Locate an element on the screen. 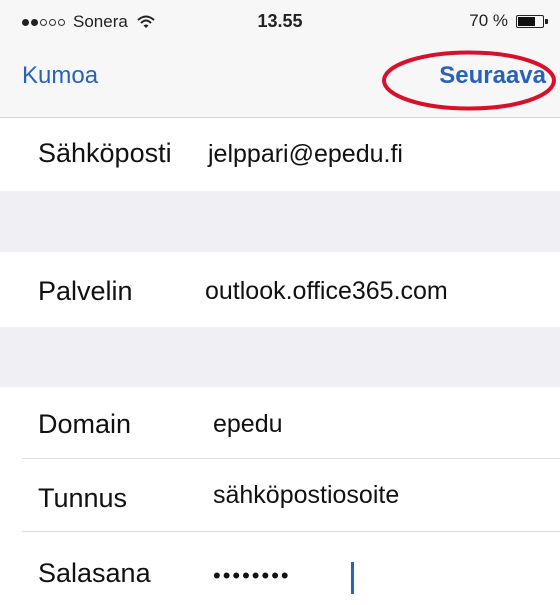  battery-icon is located at coordinates (532, 21).